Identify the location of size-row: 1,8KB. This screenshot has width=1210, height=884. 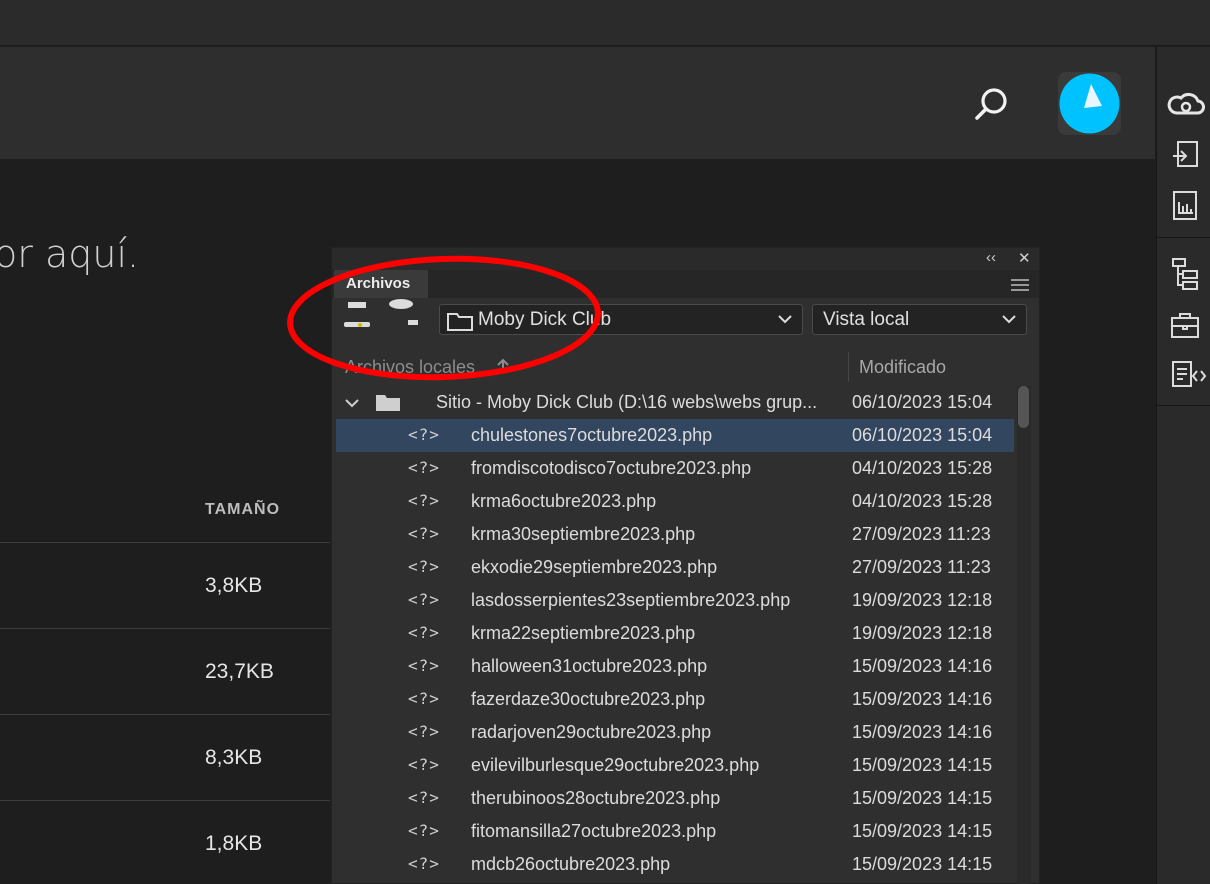
(165, 842).